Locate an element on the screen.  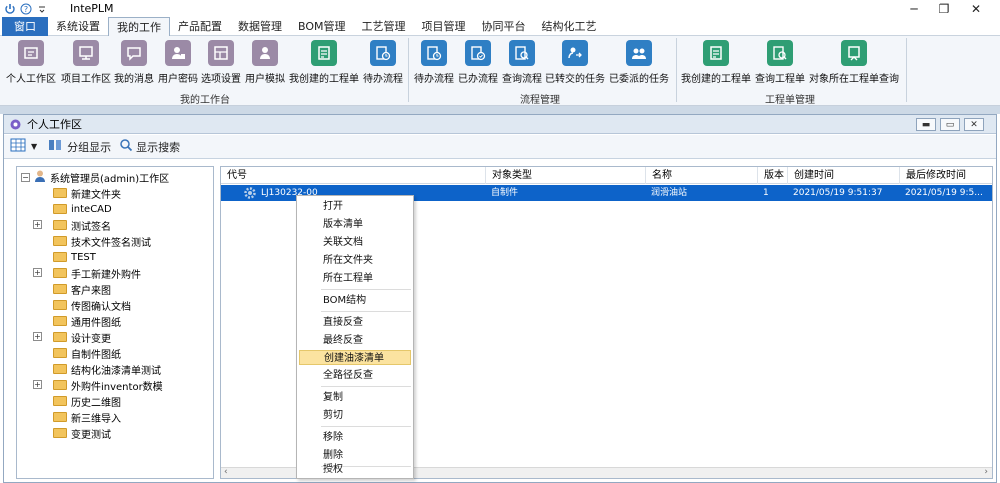
tree-root: − 系统管理员(admin)工作区 is located at coordinates (95, 177).